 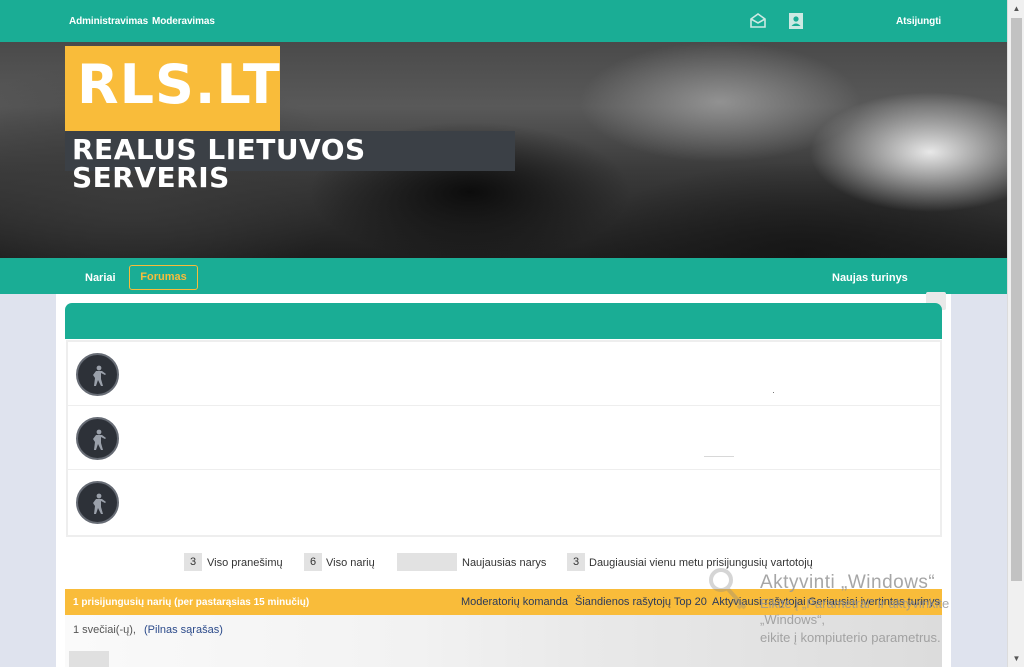 What do you see at coordinates (290, 161) in the screenshot?
I see `site-subtitle: REALUS LIETUVOS SERVERIS` at bounding box center [290, 161].